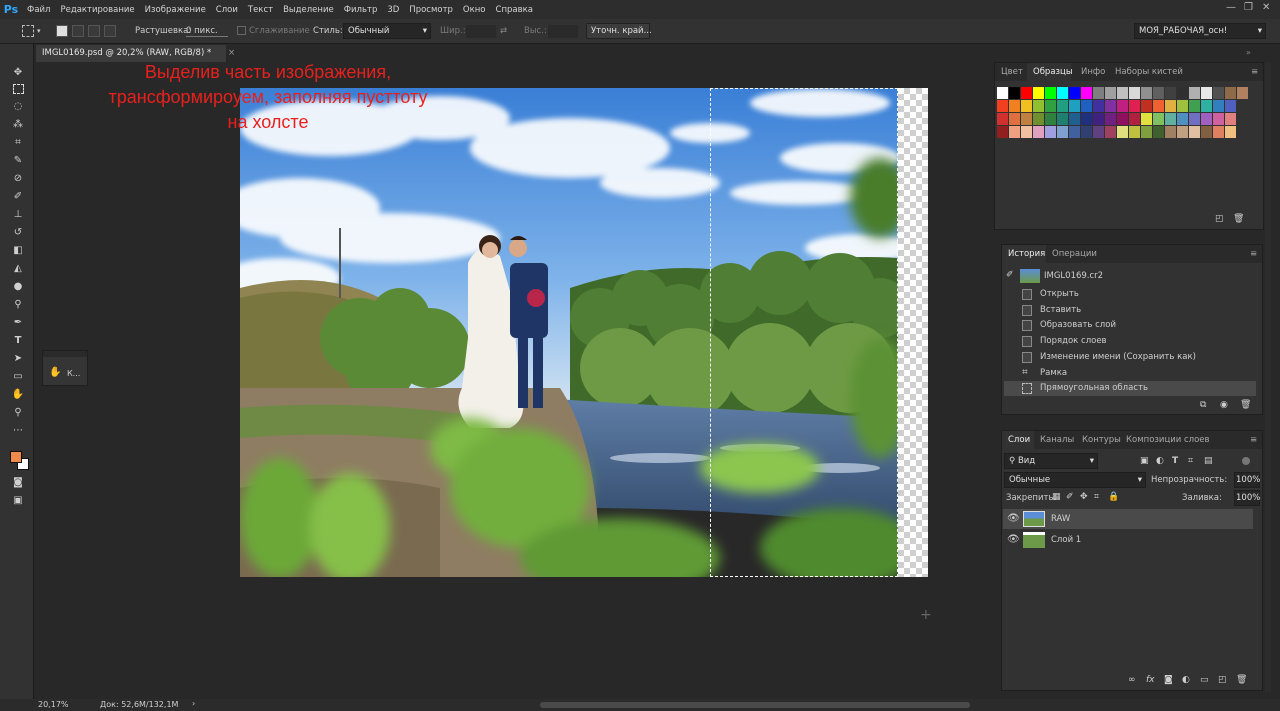 The width and height of the screenshot is (1280, 711). Describe the element at coordinates (1144, 461) in the screenshot. I see `filter-pixel-icon: ▣` at that location.